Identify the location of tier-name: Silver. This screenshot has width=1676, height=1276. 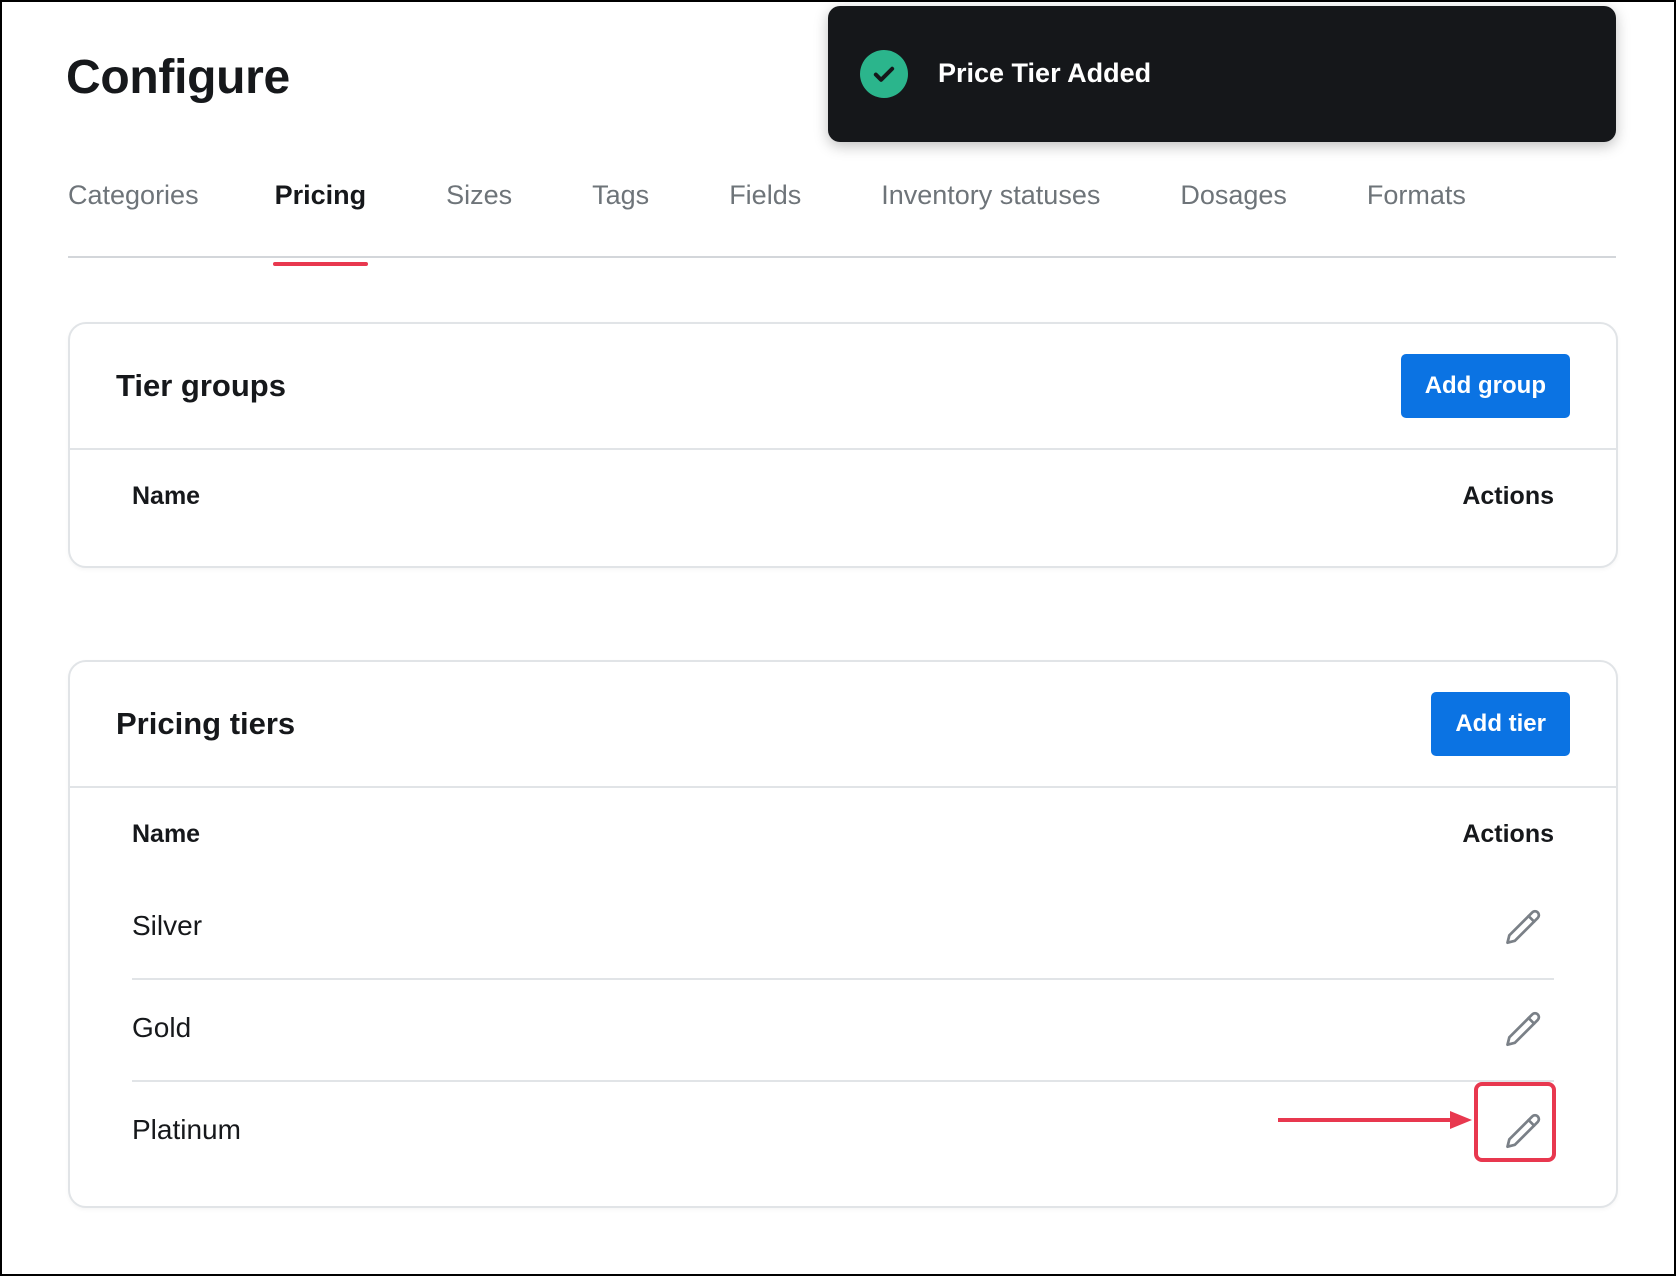
(167, 925).